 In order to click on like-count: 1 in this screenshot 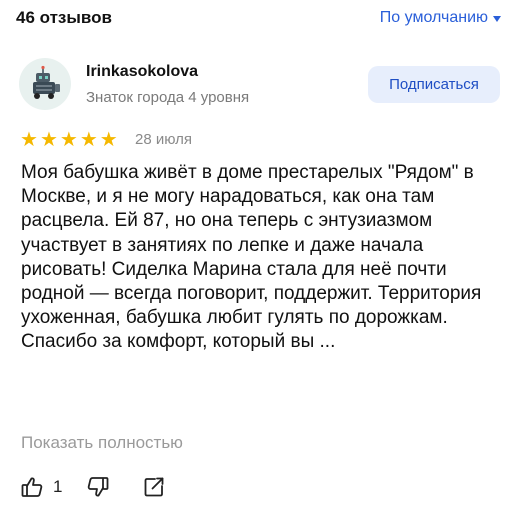, I will do `click(58, 486)`.